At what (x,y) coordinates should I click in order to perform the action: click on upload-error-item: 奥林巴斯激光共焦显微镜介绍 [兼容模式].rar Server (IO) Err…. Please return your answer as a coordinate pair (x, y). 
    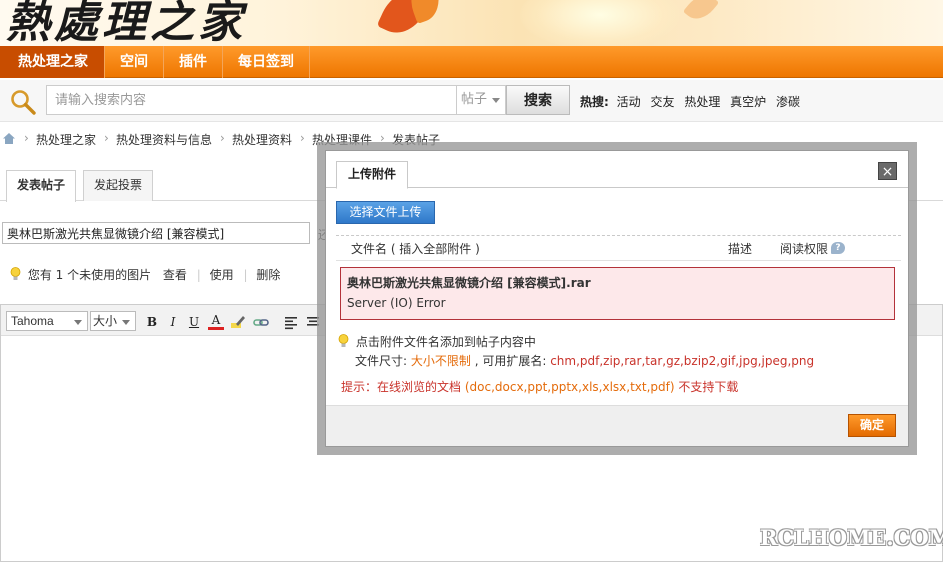
    Looking at the image, I should click on (617, 293).